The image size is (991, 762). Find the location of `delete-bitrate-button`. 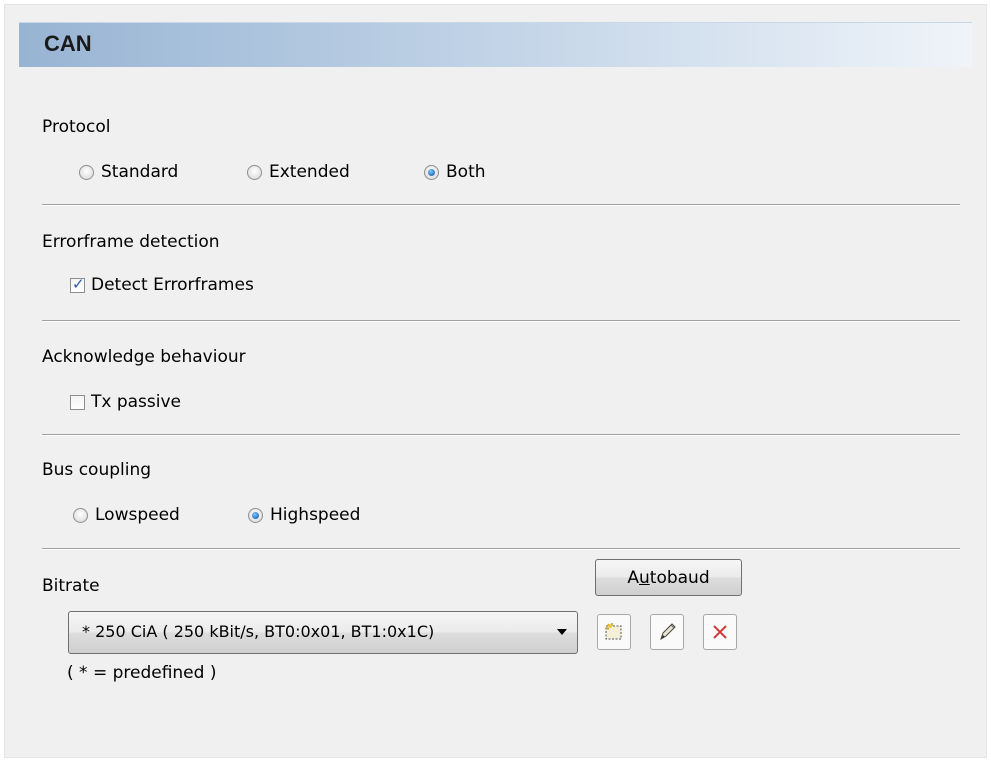

delete-bitrate-button is located at coordinates (720, 632).